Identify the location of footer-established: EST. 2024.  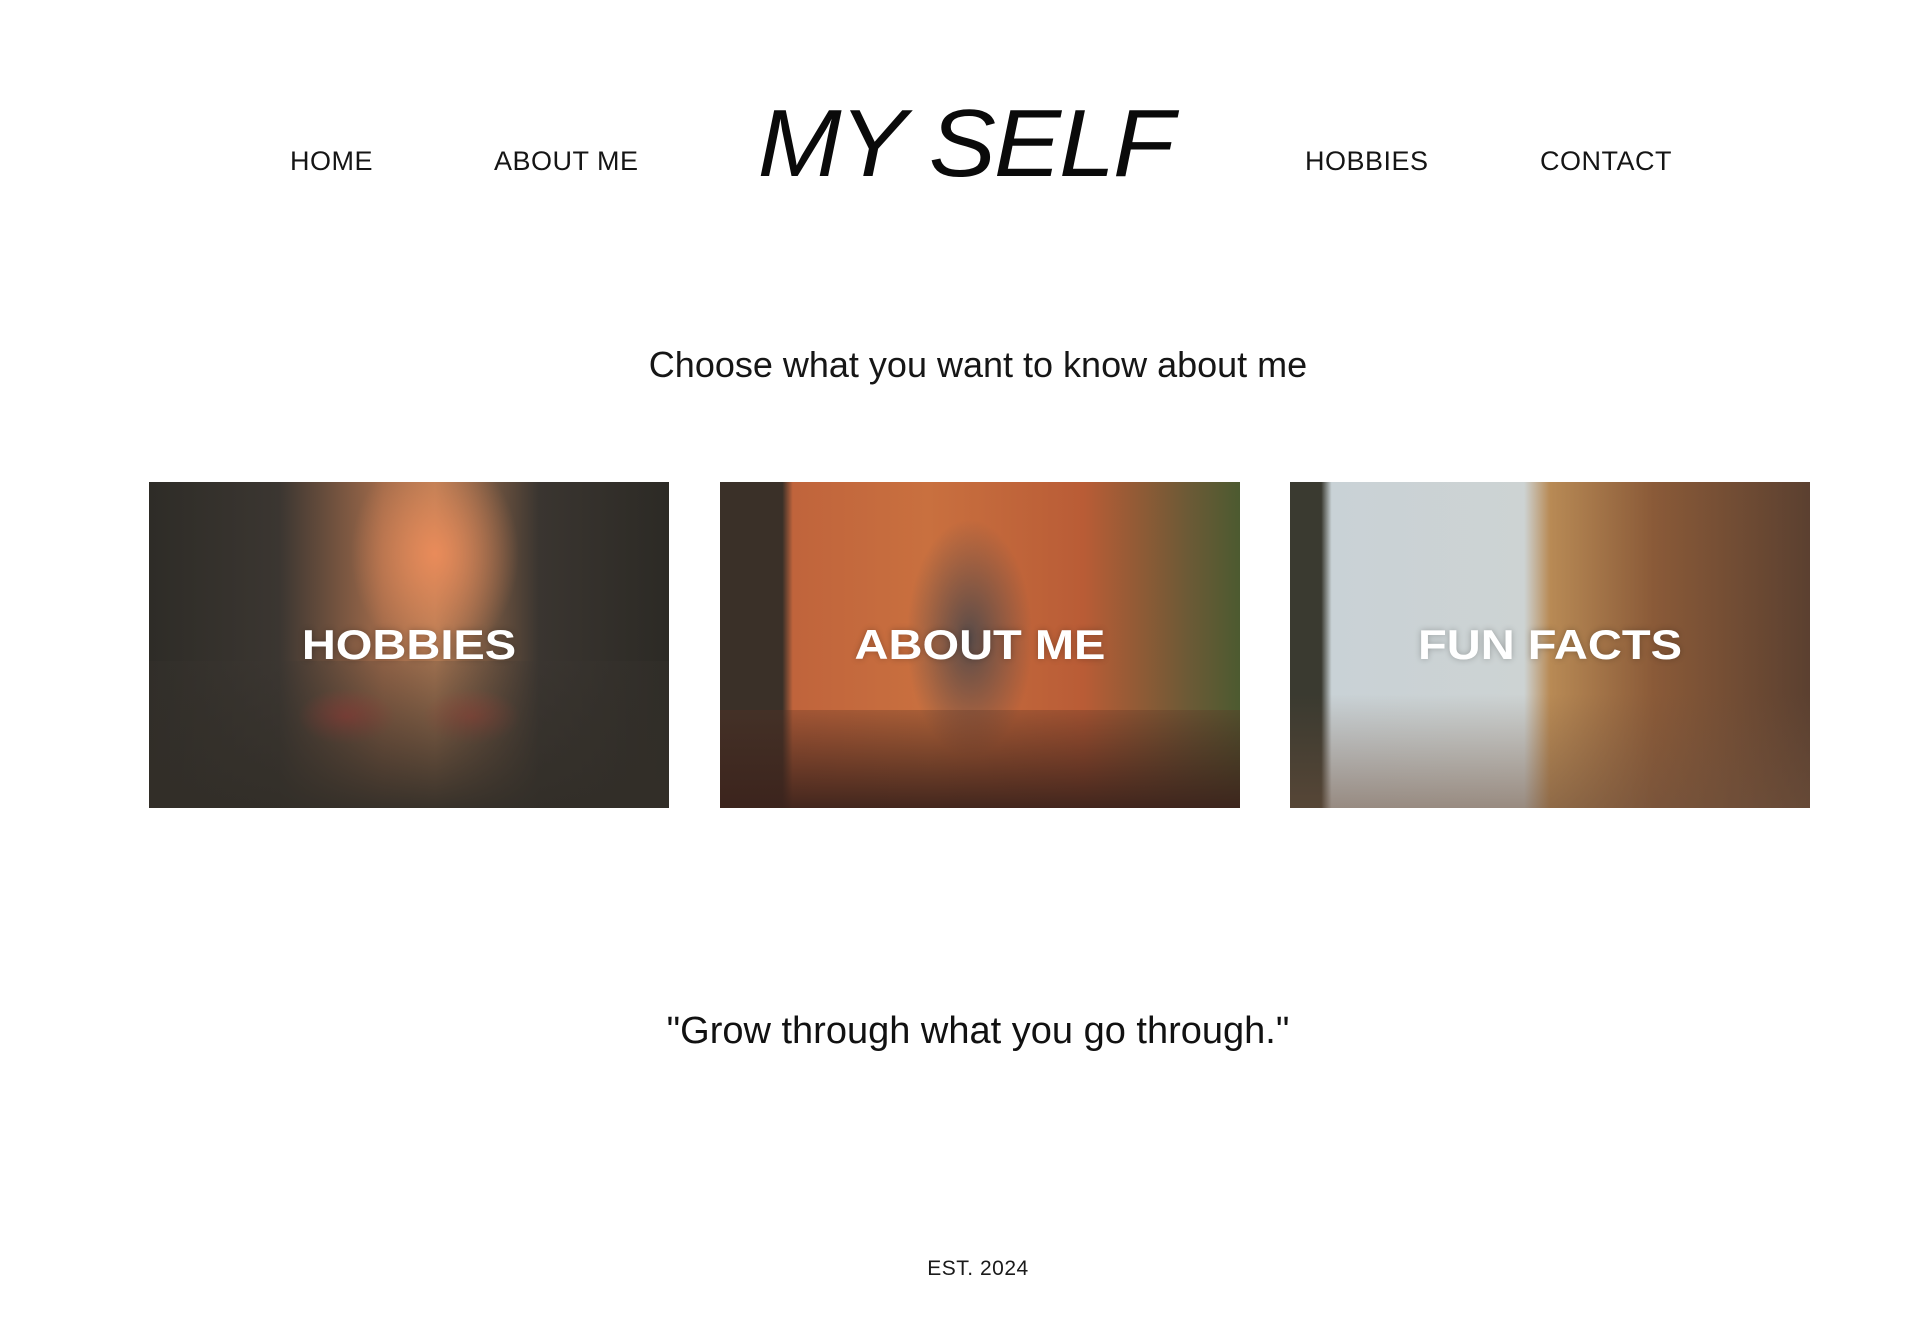
(978, 1268).